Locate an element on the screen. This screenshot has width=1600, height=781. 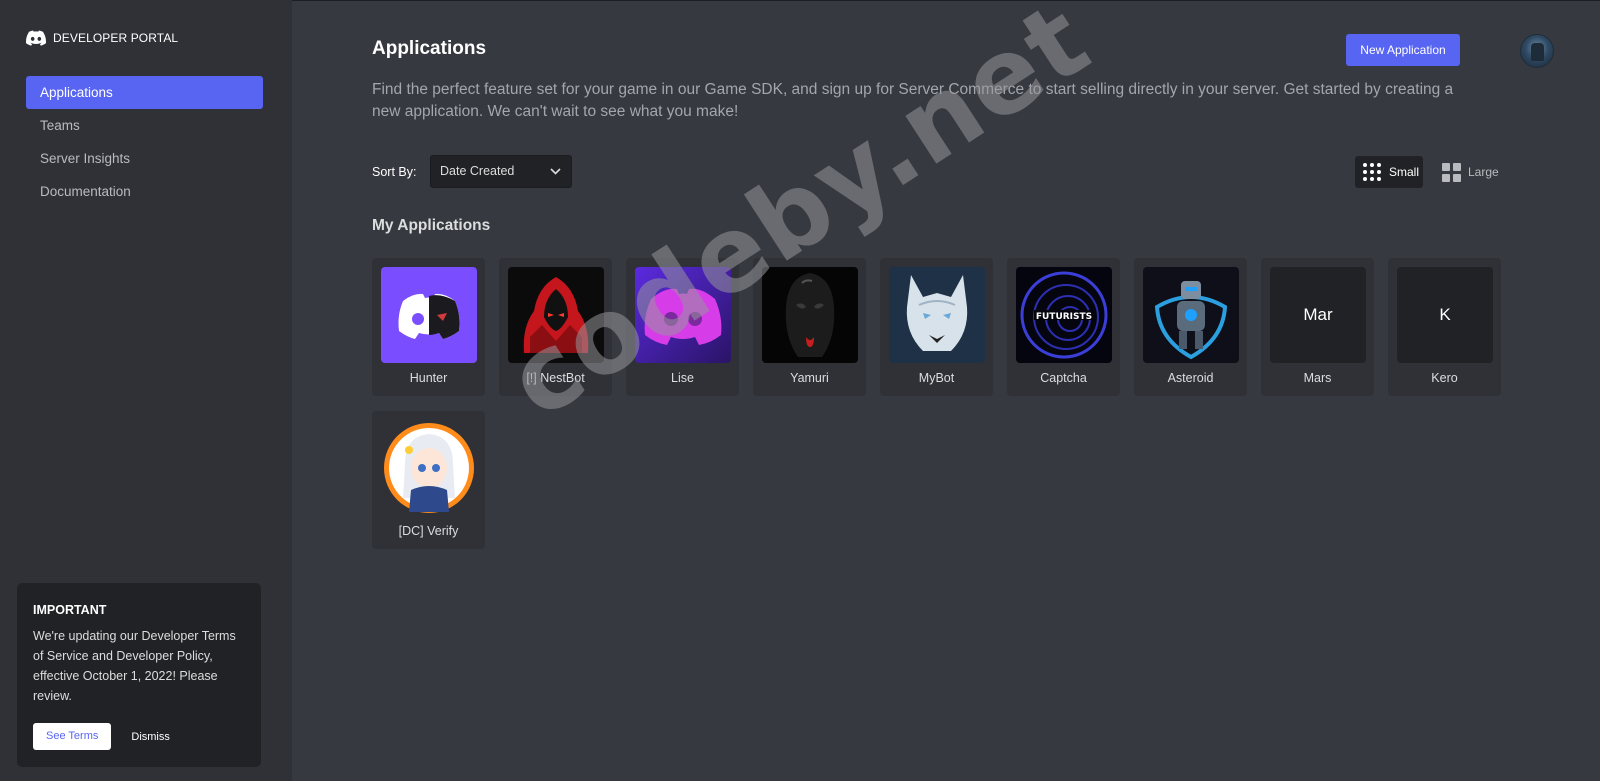
see-terms-button: See Terms is located at coordinates (72, 736).